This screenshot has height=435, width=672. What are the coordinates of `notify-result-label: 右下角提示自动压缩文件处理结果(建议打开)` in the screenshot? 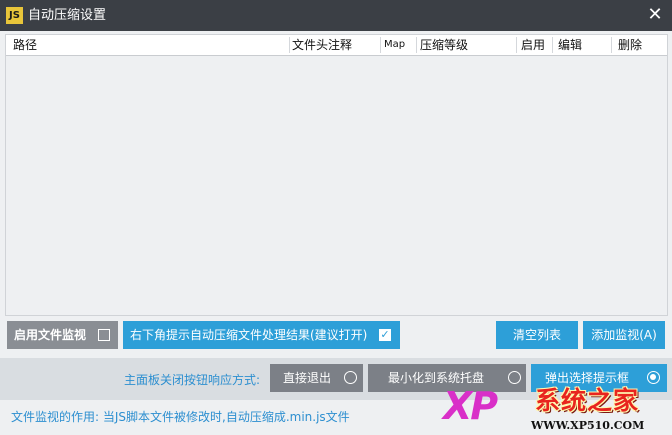 It's located at (249, 335).